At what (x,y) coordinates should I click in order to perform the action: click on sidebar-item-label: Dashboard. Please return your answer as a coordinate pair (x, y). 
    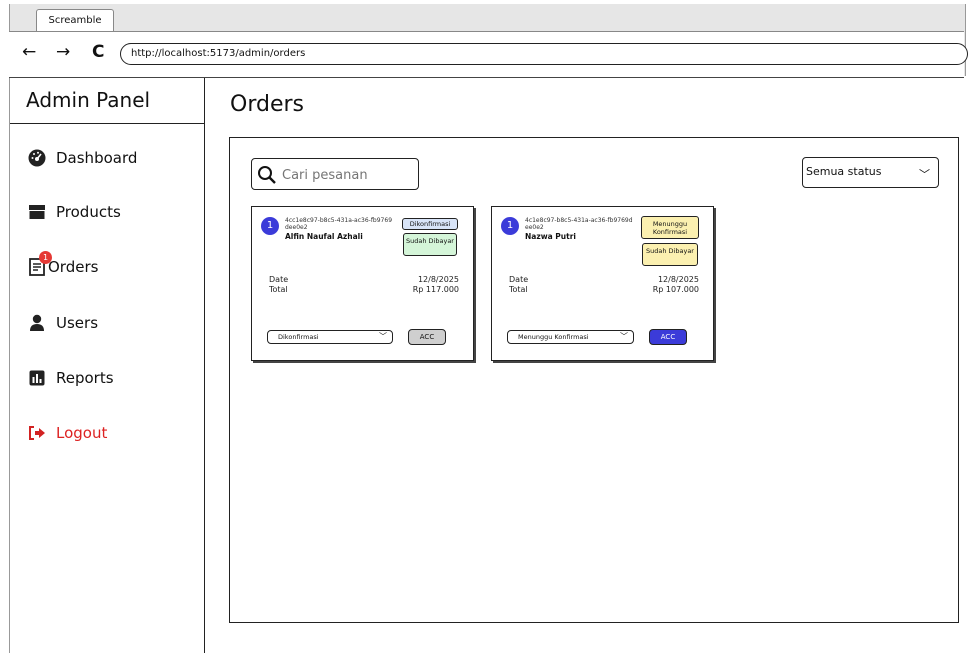
    Looking at the image, I should click on (97, 158).